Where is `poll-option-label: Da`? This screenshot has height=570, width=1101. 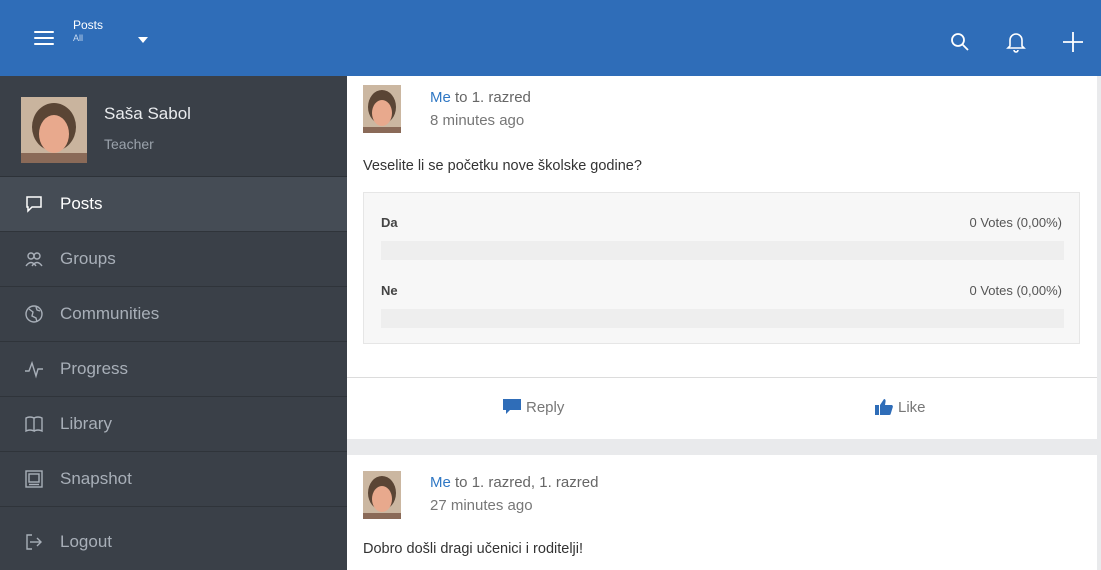 poll-option-label: Da is located at coordinates (389, 222).